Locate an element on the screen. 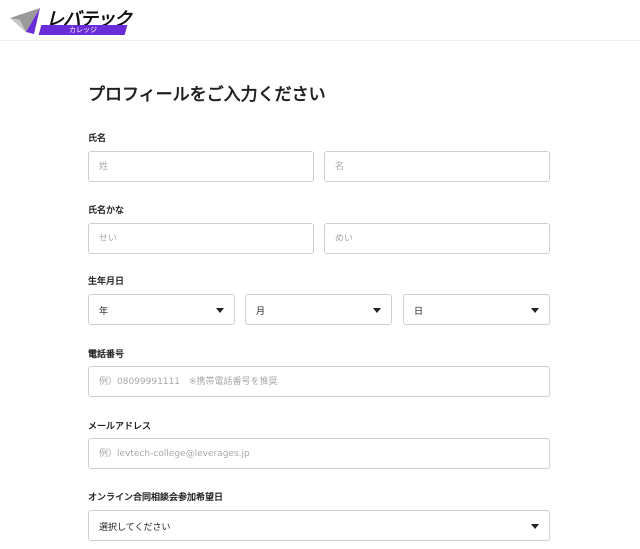 The height and width of the screenshot is (549, 640). phone-label: 電話番号 is located at coordinates (106, 355).